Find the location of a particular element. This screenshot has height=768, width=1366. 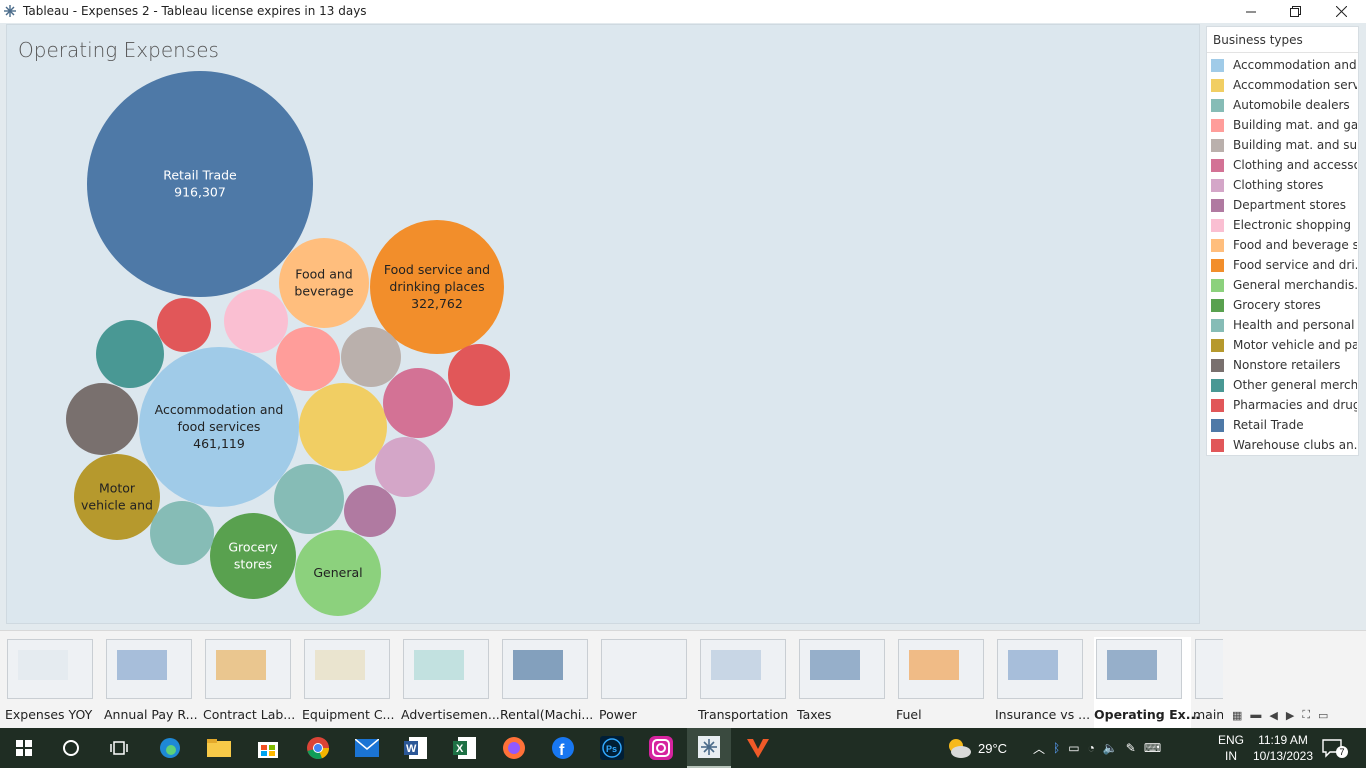

legend-item: Accommodation and .. is located at coordinates (1282, 65).